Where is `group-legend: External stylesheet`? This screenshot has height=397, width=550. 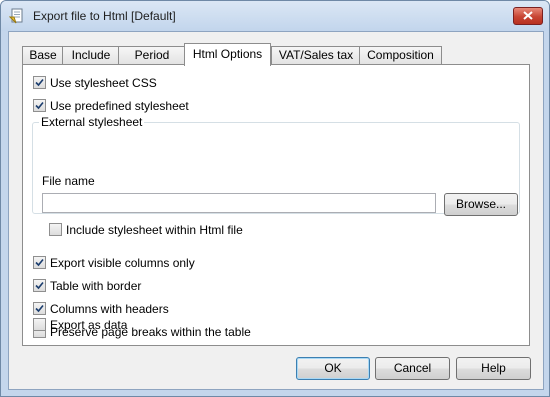
group-legend: External stylesheet is located at coordinates (92, 122).